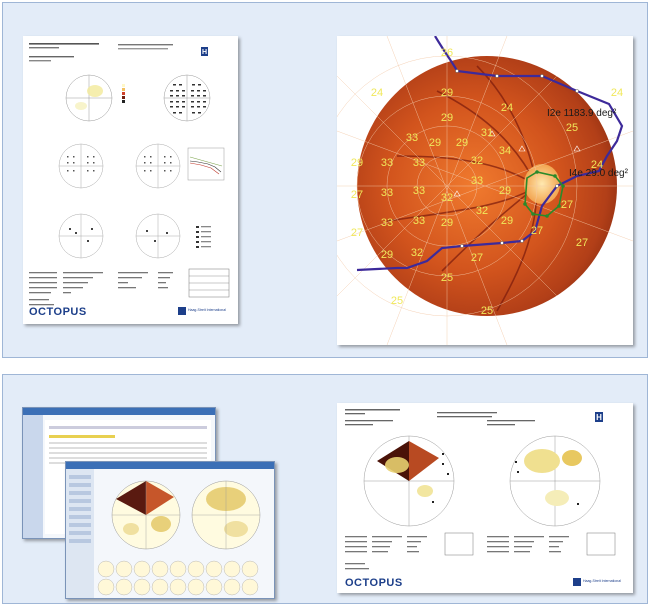 This screenshot has width=650, height=607. What do you see at coordinates (480, 489) in the screenshot?
I see `comparison-report-graphics: H` at bounding box center [480, 489].